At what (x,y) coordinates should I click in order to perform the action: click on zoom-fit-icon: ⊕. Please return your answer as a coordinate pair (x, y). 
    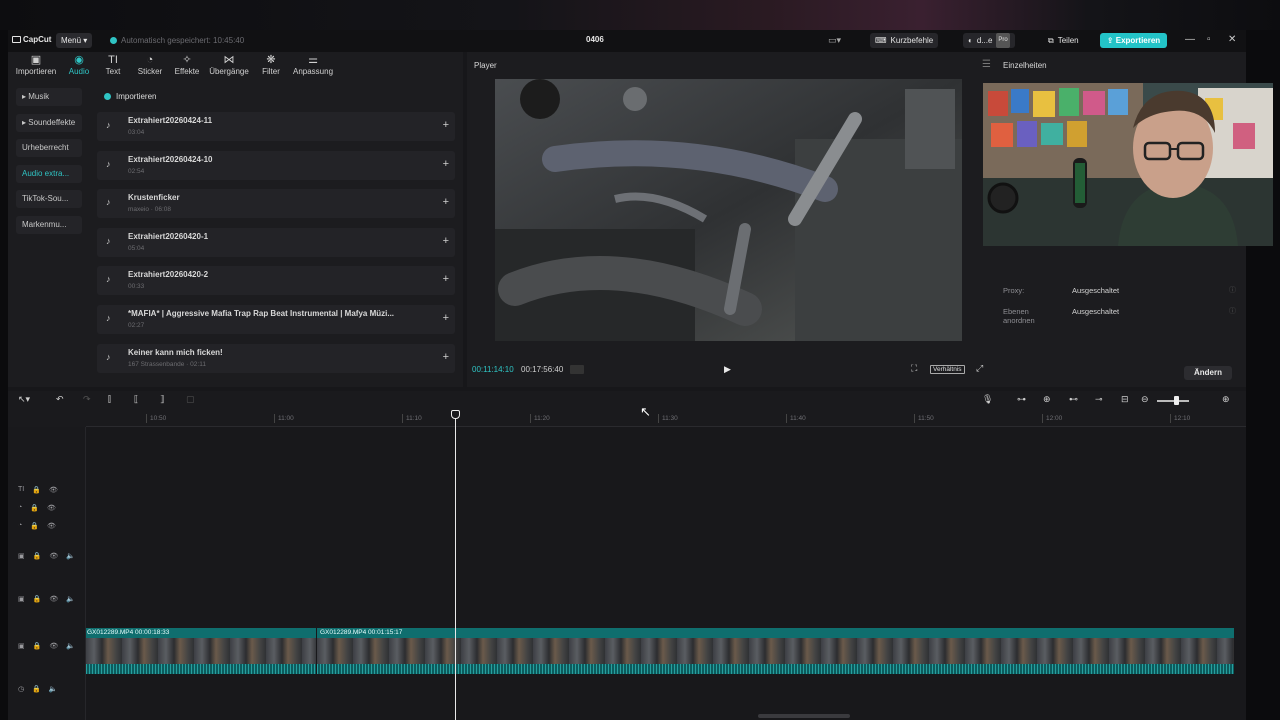
    Looking at the image, I should click on (1226, 399).